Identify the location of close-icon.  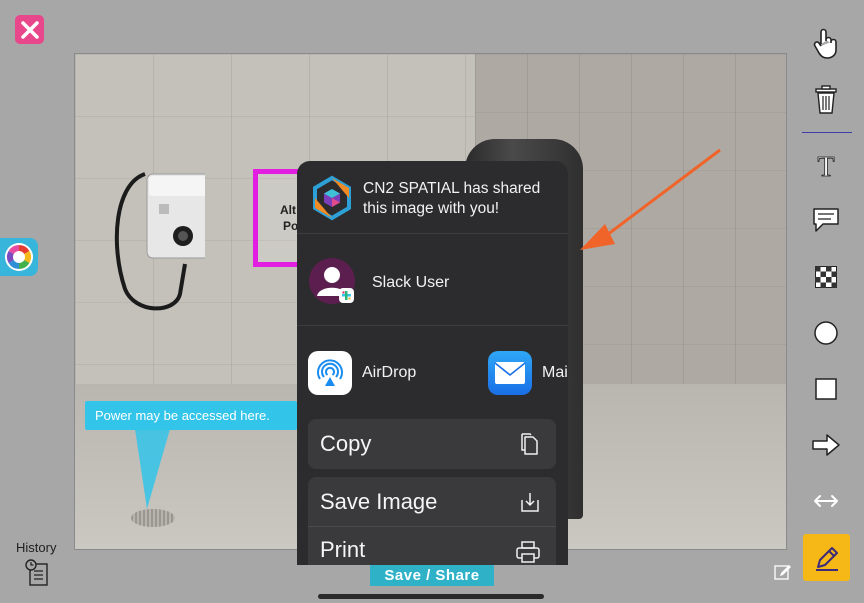
(29, 29).